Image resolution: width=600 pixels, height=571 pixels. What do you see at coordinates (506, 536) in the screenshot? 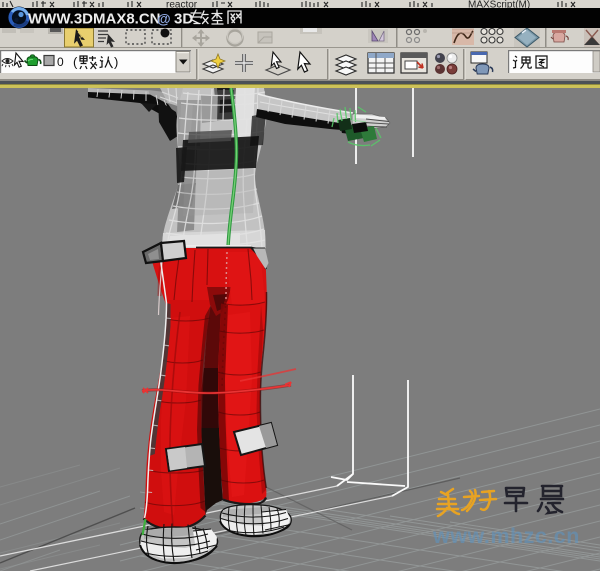
I see `svg-text: www.mhzc.cn` at bounding box center [506, 536].